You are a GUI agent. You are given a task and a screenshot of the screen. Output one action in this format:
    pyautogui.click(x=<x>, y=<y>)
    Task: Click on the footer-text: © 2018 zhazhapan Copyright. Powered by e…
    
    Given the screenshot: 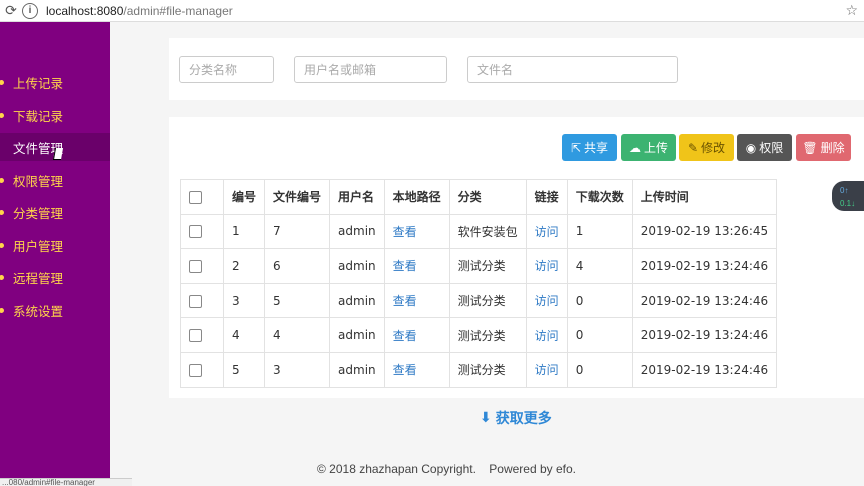 What is the action you would take?
    pyautogui.click(x=447, y=469)
    